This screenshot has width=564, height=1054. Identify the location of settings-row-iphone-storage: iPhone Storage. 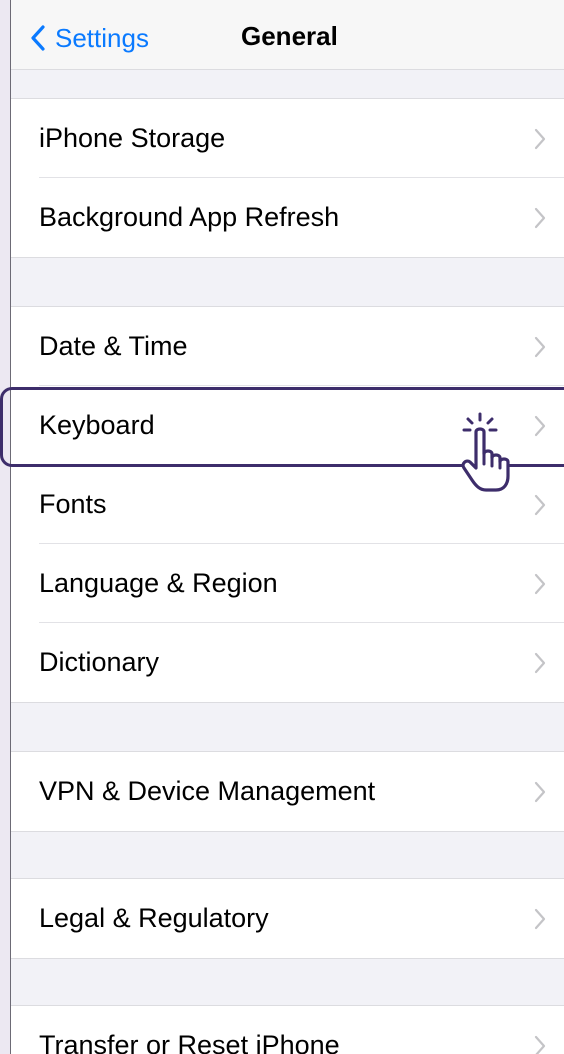
(287, 138).